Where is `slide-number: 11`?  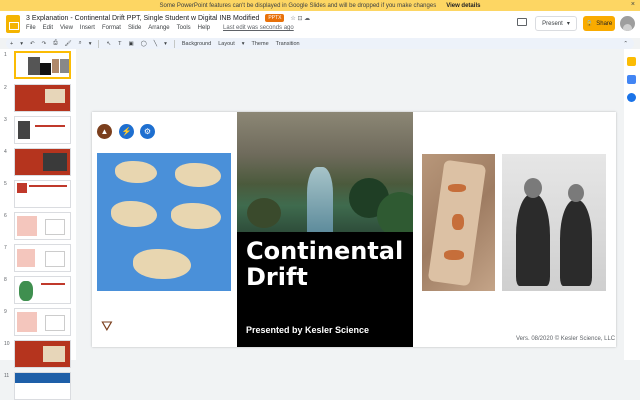 slide-number: 11 is located at coordinates (7, 376).